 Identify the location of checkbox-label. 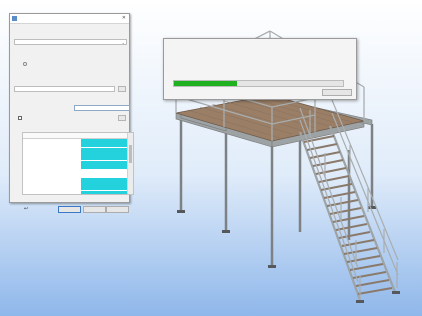
(46, 118).